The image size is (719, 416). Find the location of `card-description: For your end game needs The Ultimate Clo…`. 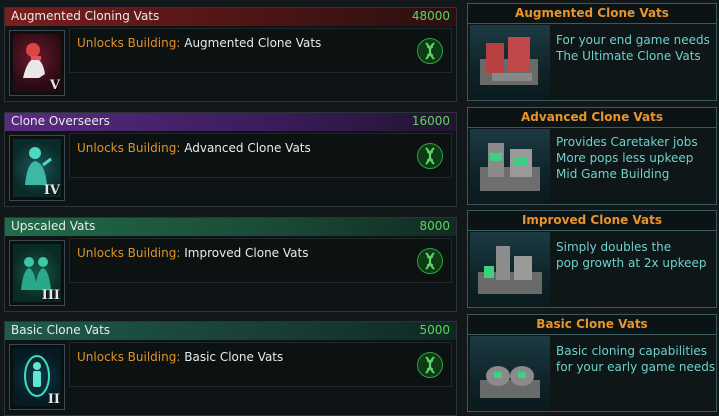

card-description: For your end game needs The Ultimate Clo… is located at coordinates (633, 48).